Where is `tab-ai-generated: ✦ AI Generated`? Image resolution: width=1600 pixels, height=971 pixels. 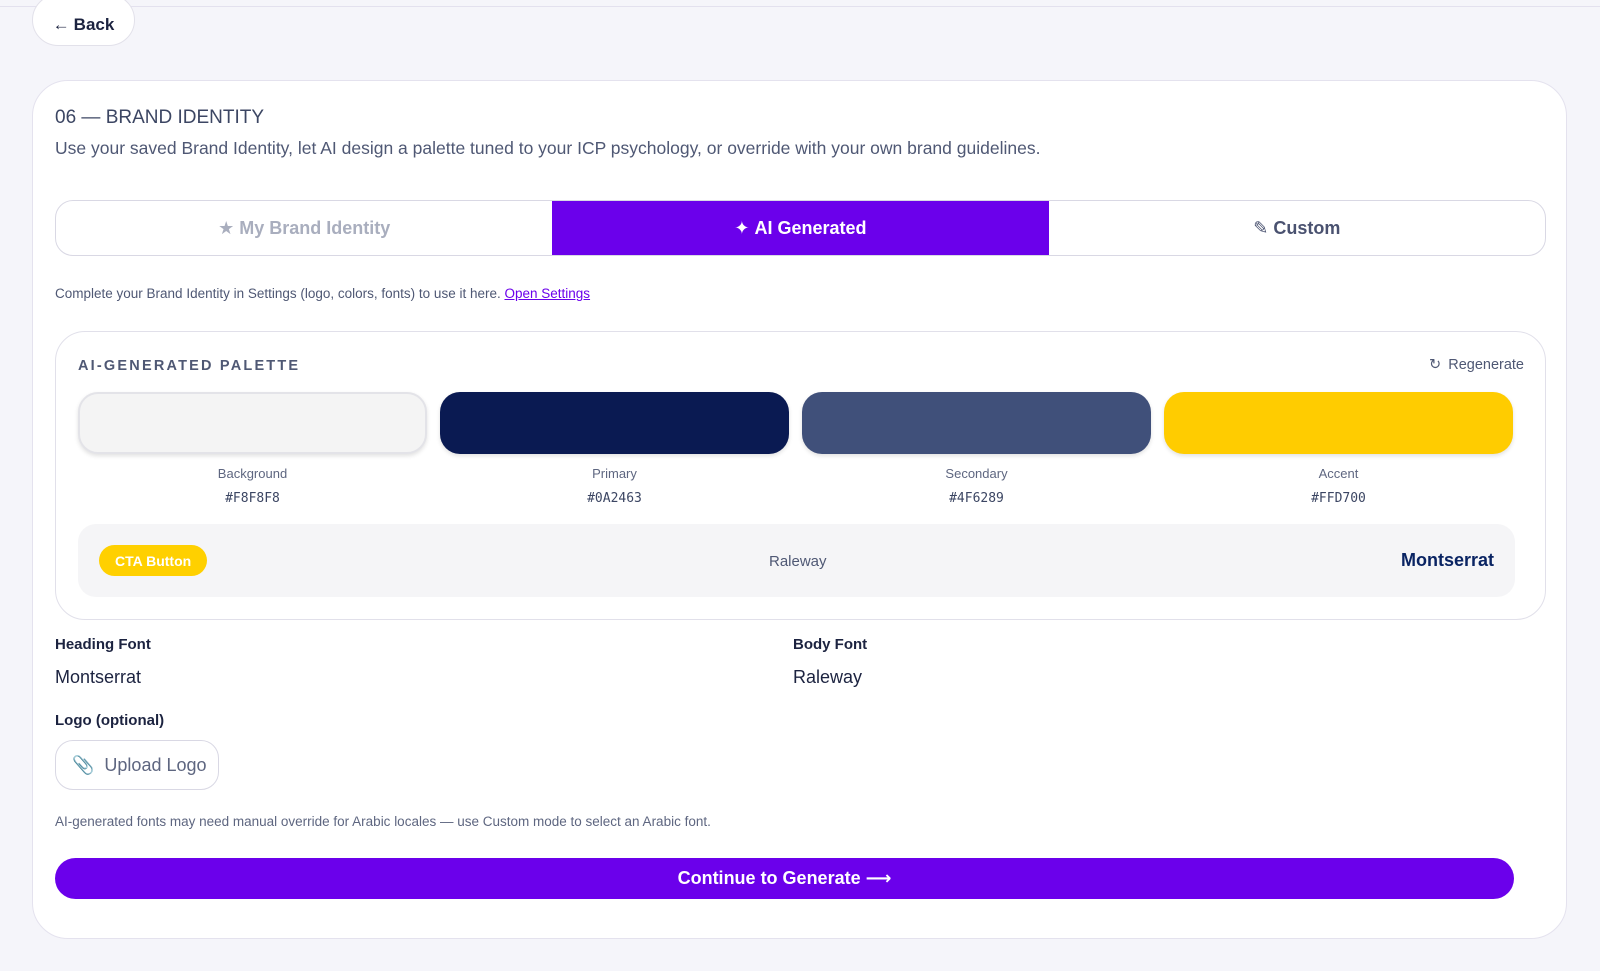 tab-ai-generated: ✦ AI Generated is located at coordinates (800, 228).